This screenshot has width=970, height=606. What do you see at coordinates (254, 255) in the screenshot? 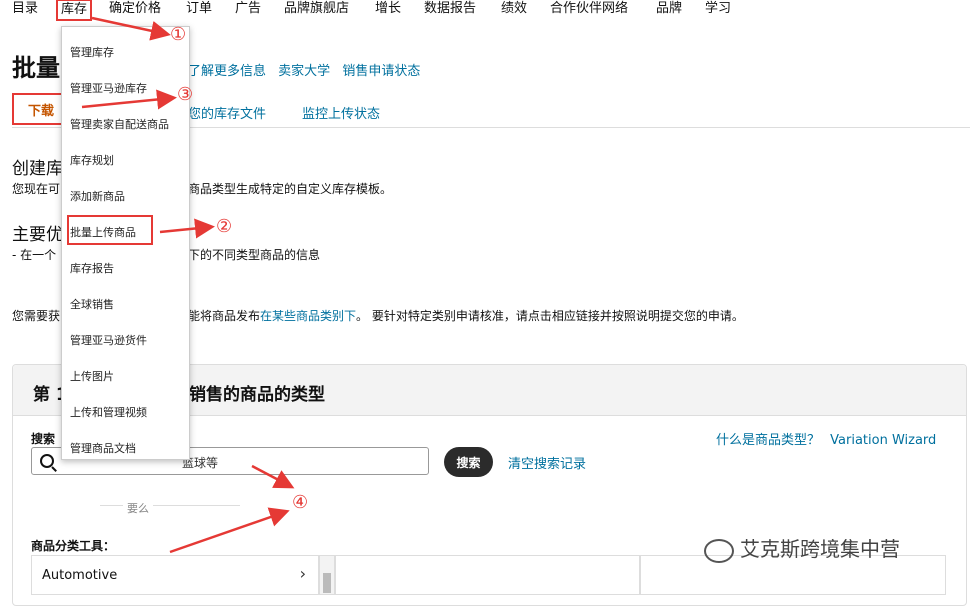
I see `section-benefits-text-b: 下的不同类型商品的信息` at bounding box center [254, 255].